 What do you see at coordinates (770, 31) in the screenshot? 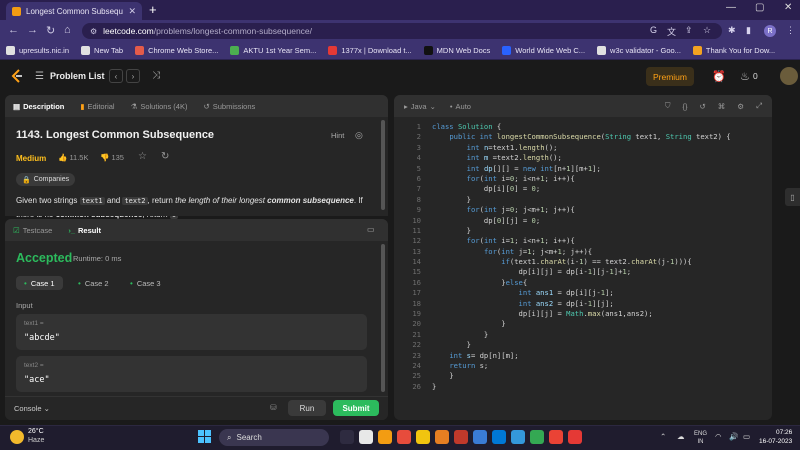
I see `profile-avatar: R` at bounding box center [770, 31].